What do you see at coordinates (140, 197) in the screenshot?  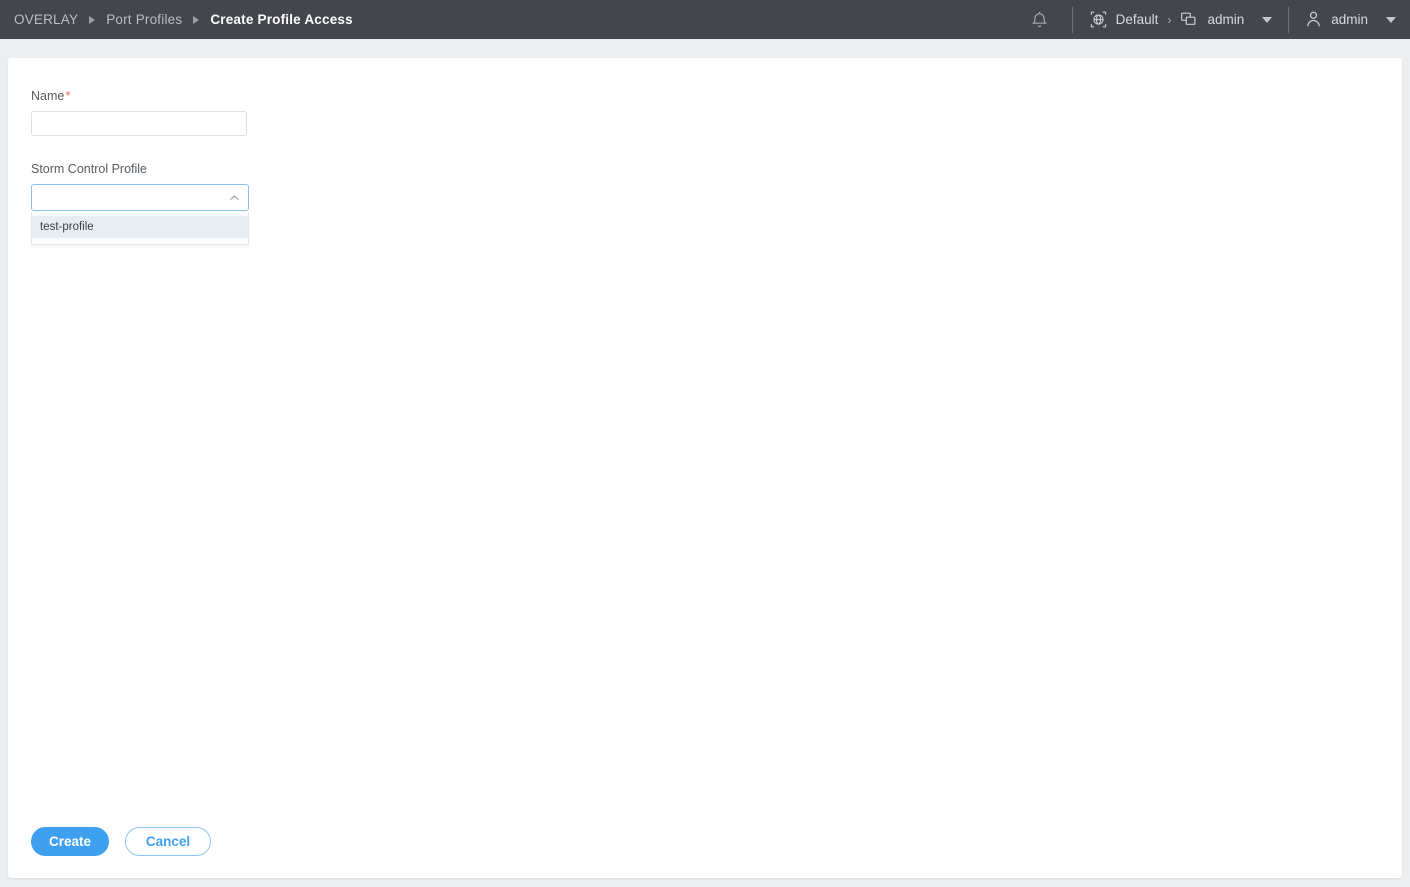 I see `storm-control-profile-select` at bounding box center [140, 197].